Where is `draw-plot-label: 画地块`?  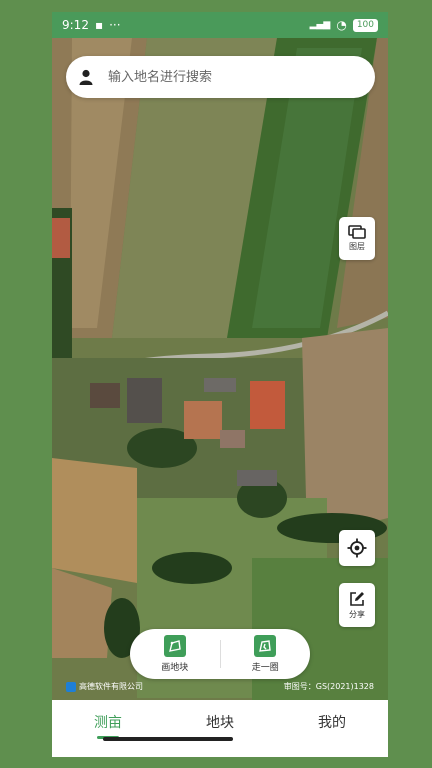
draw-plot-label: 画地块 is located at coordinates (175, 668).